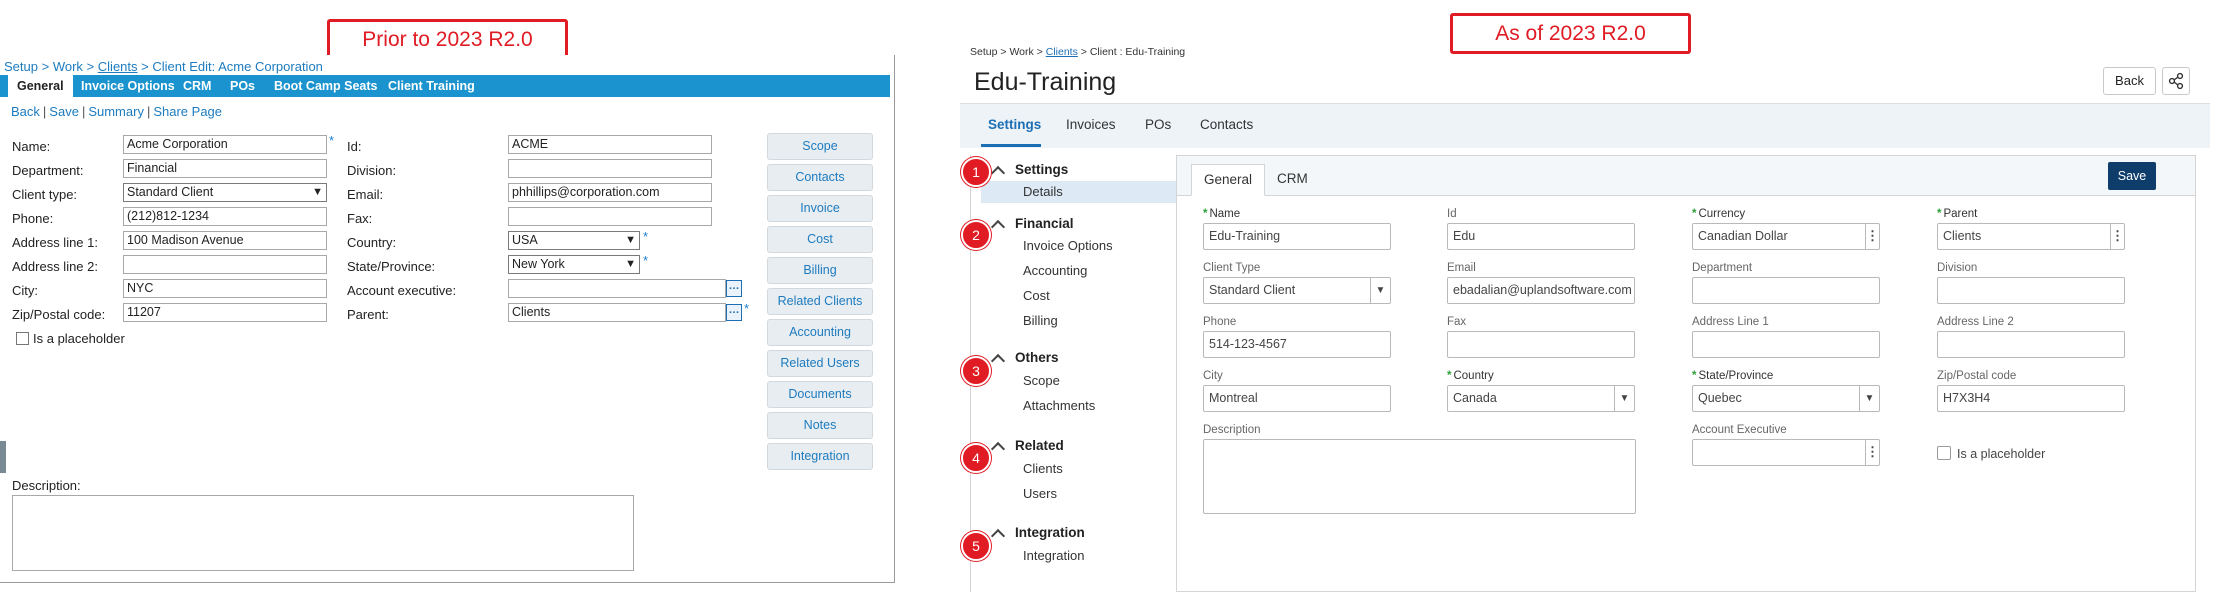 This screenshot has height=605, width=2226. What do you see at coordinates (197, 86) in the screenshot?
I see `tab-crm: CRM` at bounding box center [197, 86].